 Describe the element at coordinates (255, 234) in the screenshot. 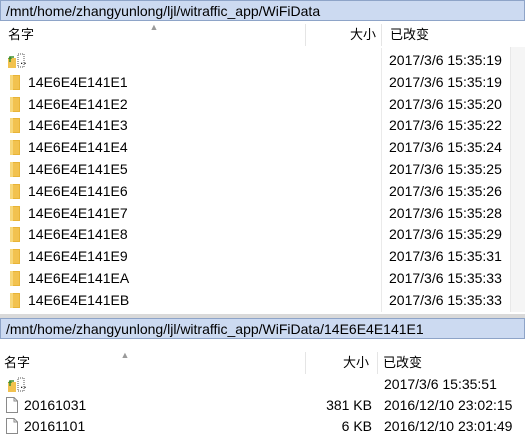

I see `file-row: 14E6E4E141E8 2017/3/6 15:35:29` at that location.